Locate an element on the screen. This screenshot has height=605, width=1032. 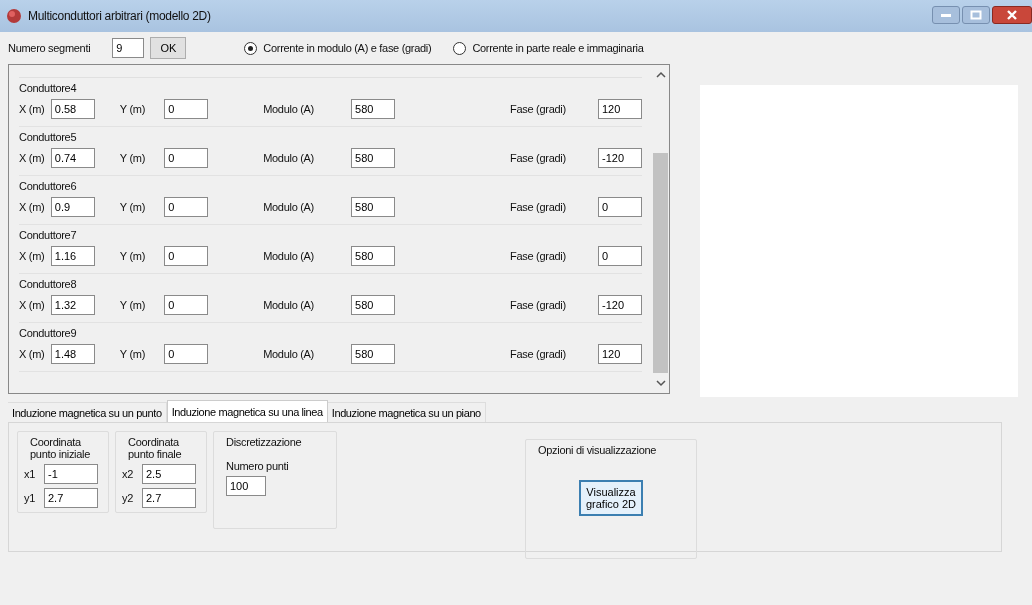
segments-field: 9 is located at coordinates (128, 48).